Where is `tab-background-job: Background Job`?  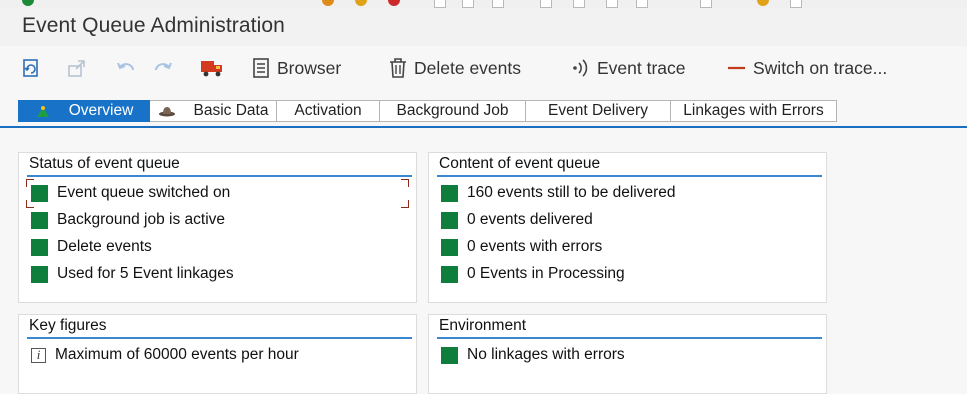
tab-background-job: Background Job is located at coordinates (453, 111).